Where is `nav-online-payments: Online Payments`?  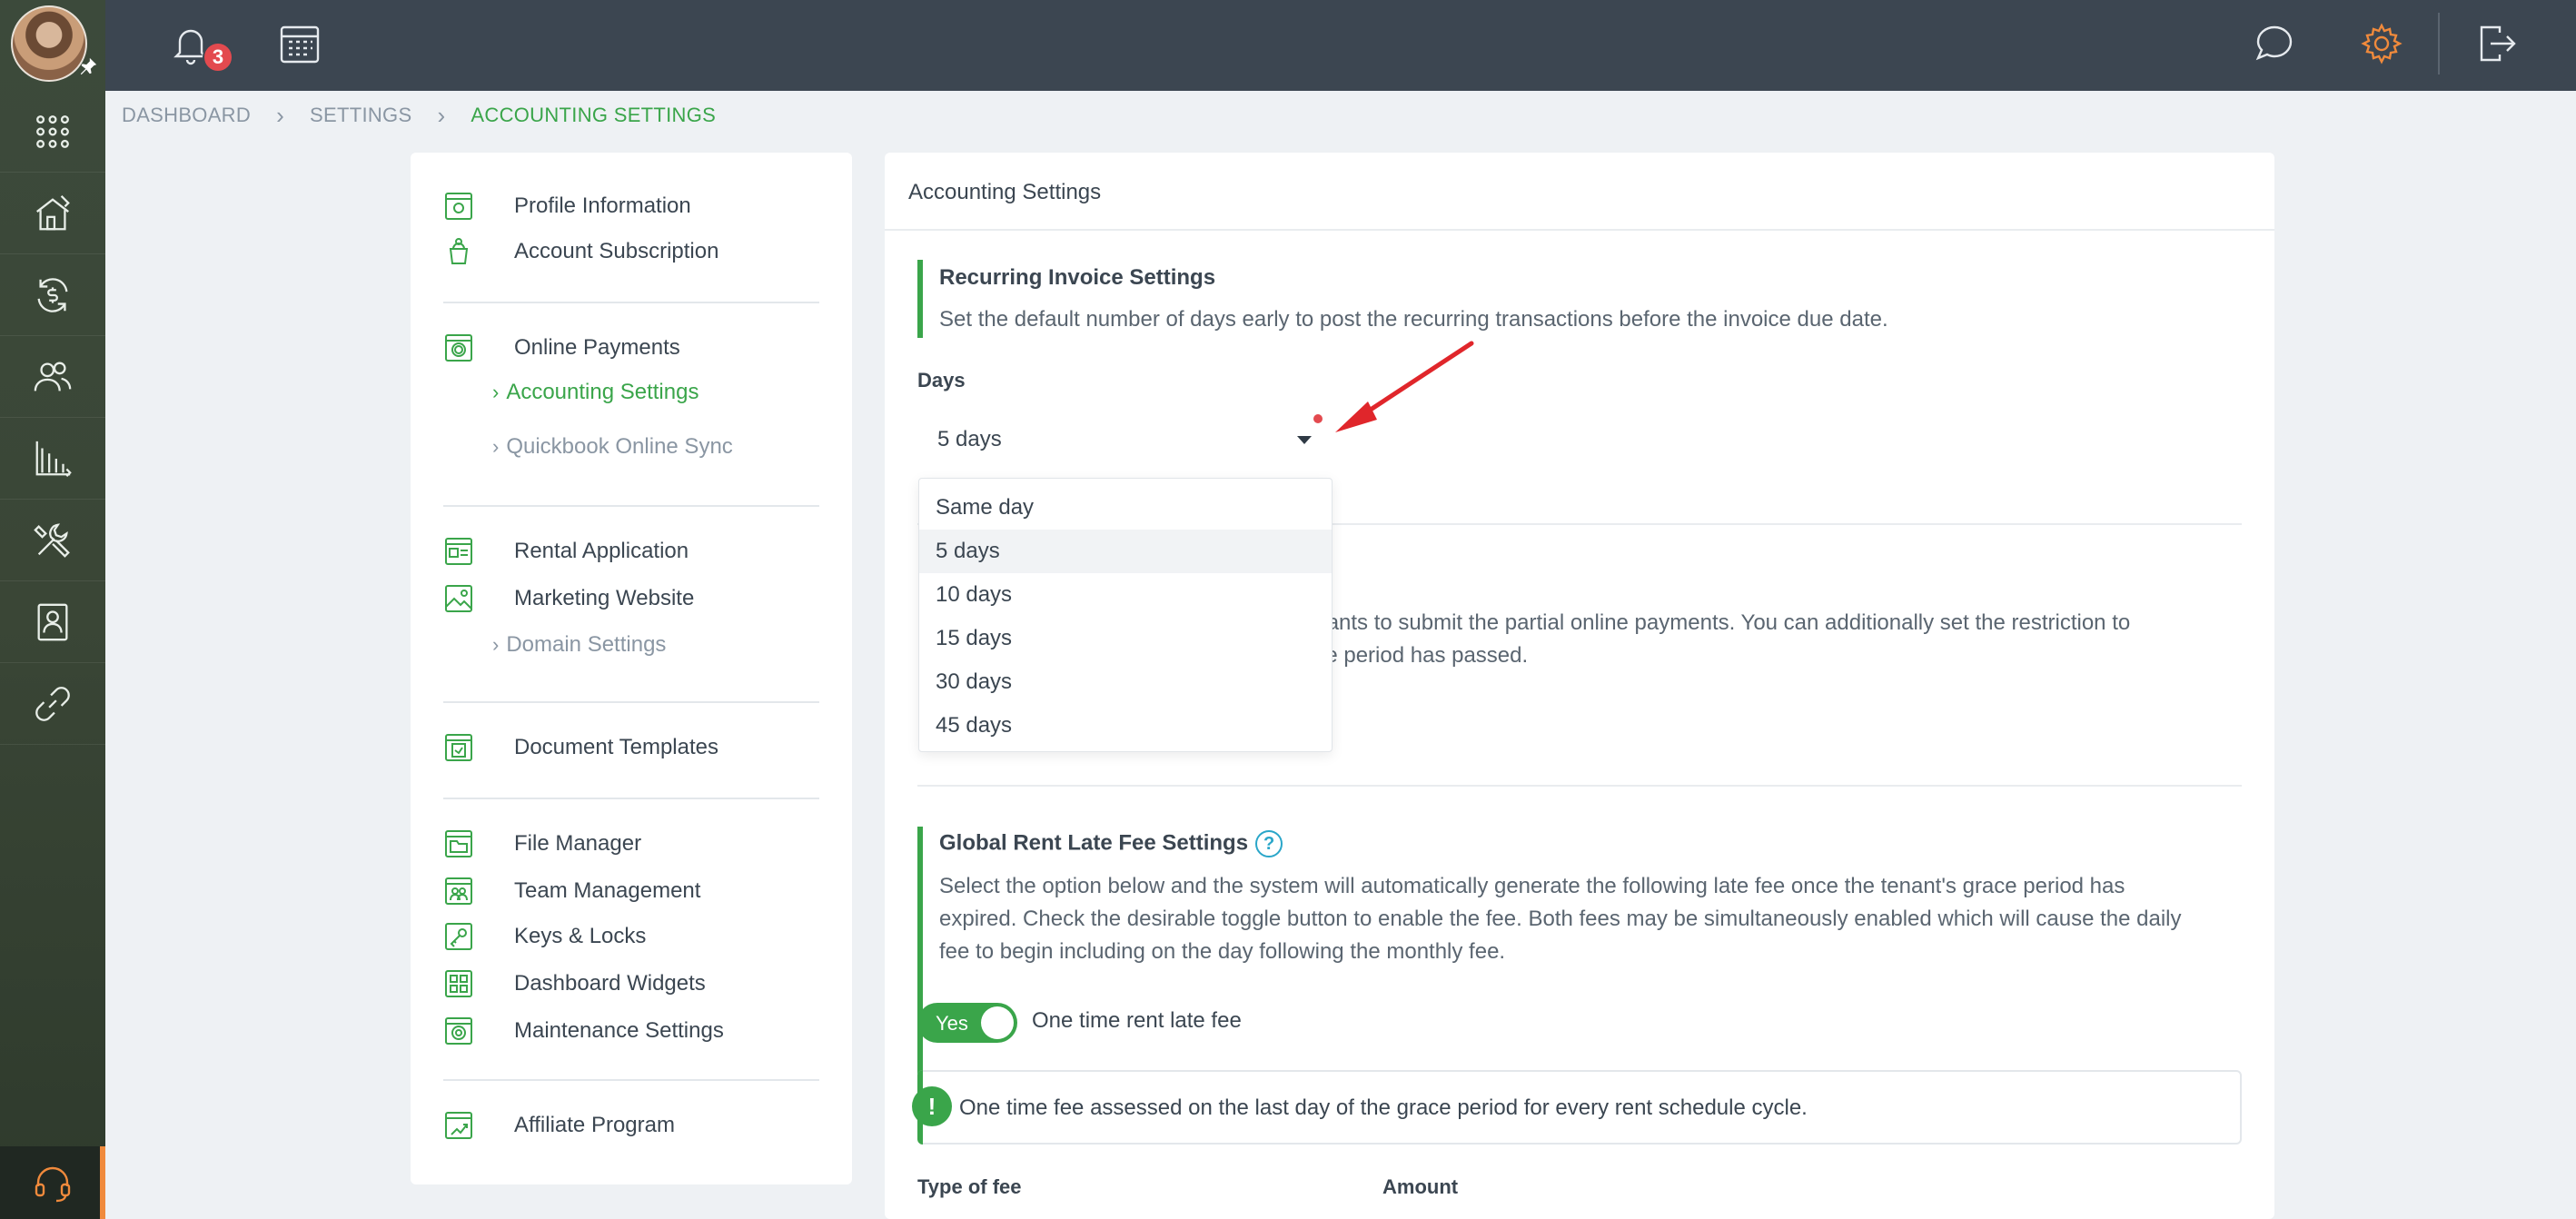 nav-online-payments: Online Payments is located at coordinates (561, 347).